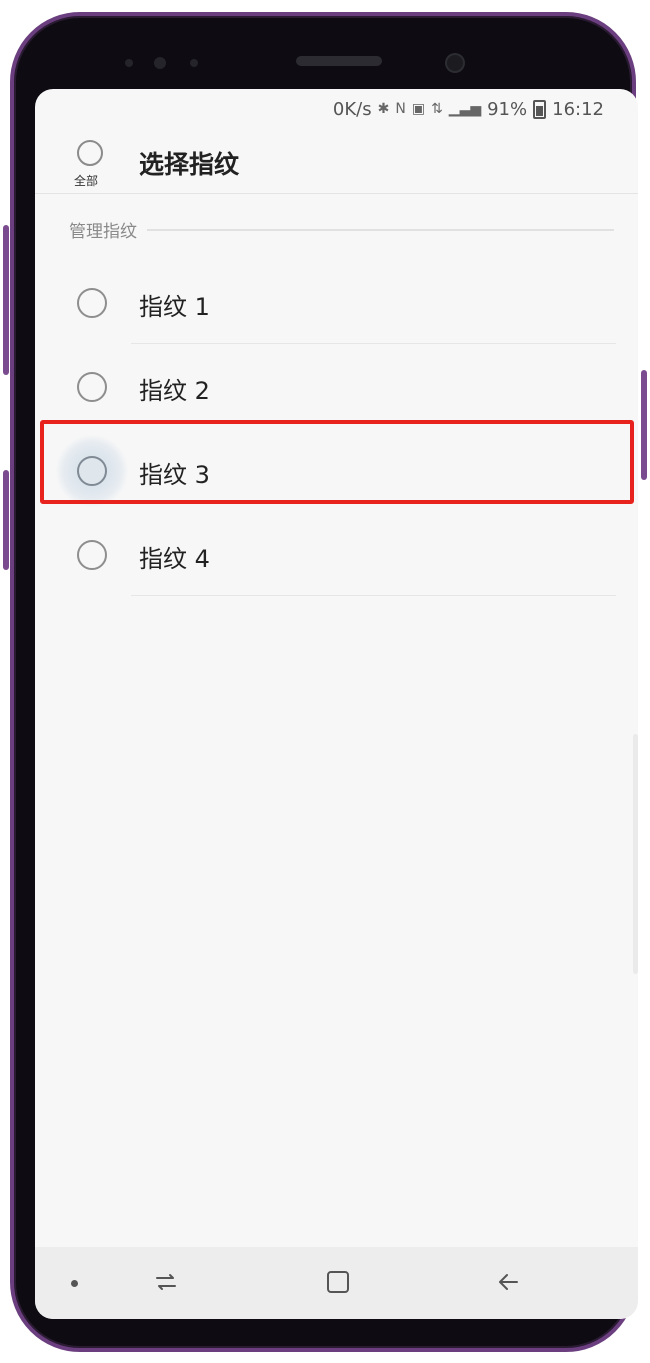 This screenshot has height=1363, width=650. I want to click on dot-indicator-icon, so click(74, 1283).